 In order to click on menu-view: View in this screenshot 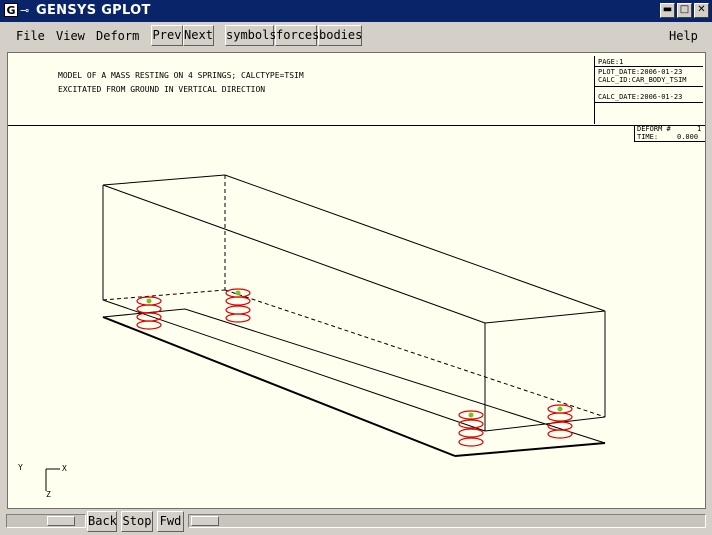, I will do `click(70, 36)`.